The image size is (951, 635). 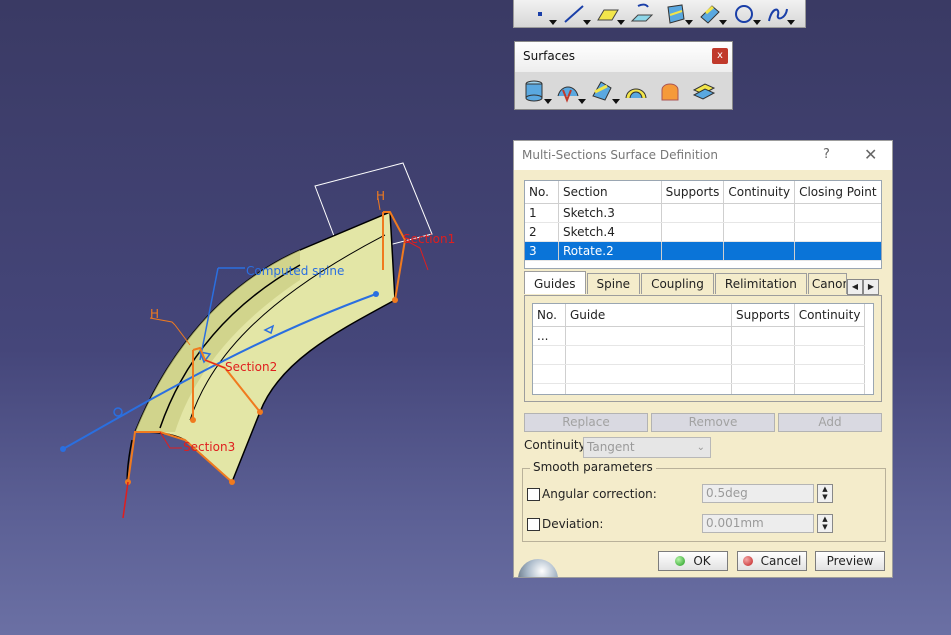 What do you see at coordinates (556, 445) in the screenshot?
I see `continuity-label: Continuity:` at bounding box center [556, 445].